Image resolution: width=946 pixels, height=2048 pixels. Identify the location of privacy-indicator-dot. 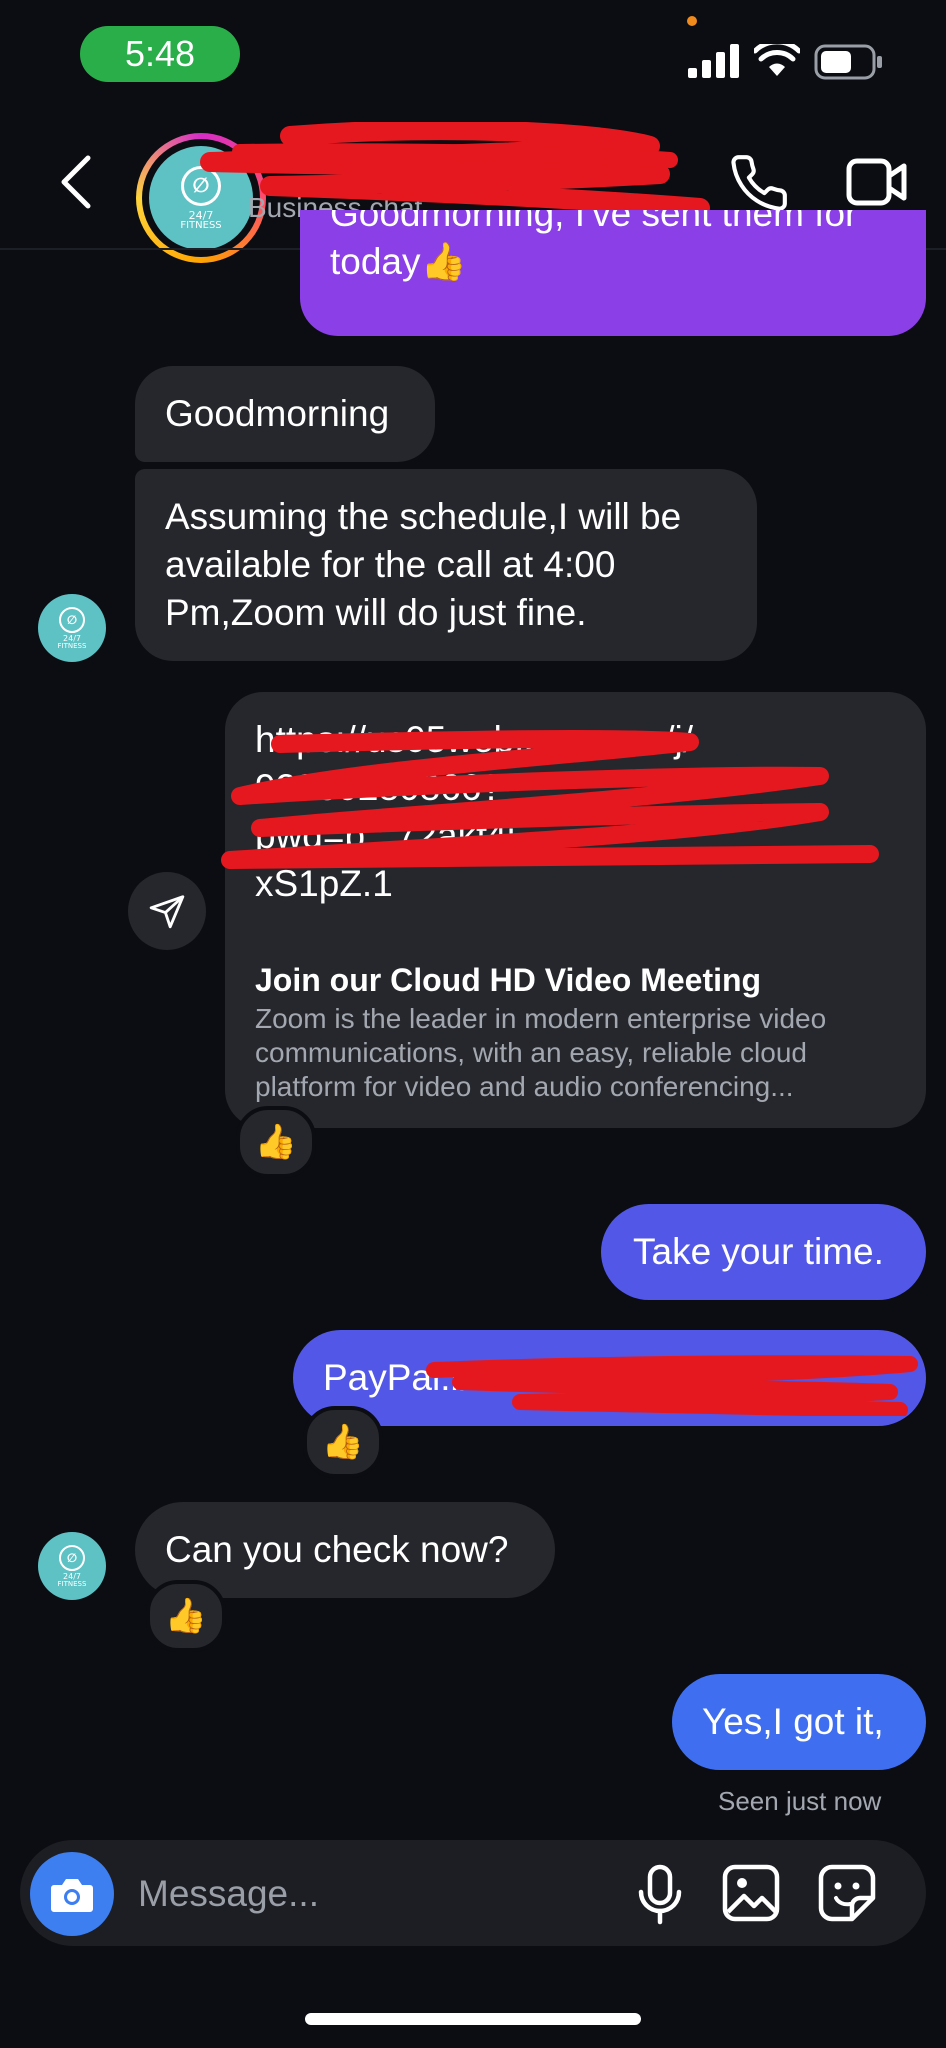
(692, 21).